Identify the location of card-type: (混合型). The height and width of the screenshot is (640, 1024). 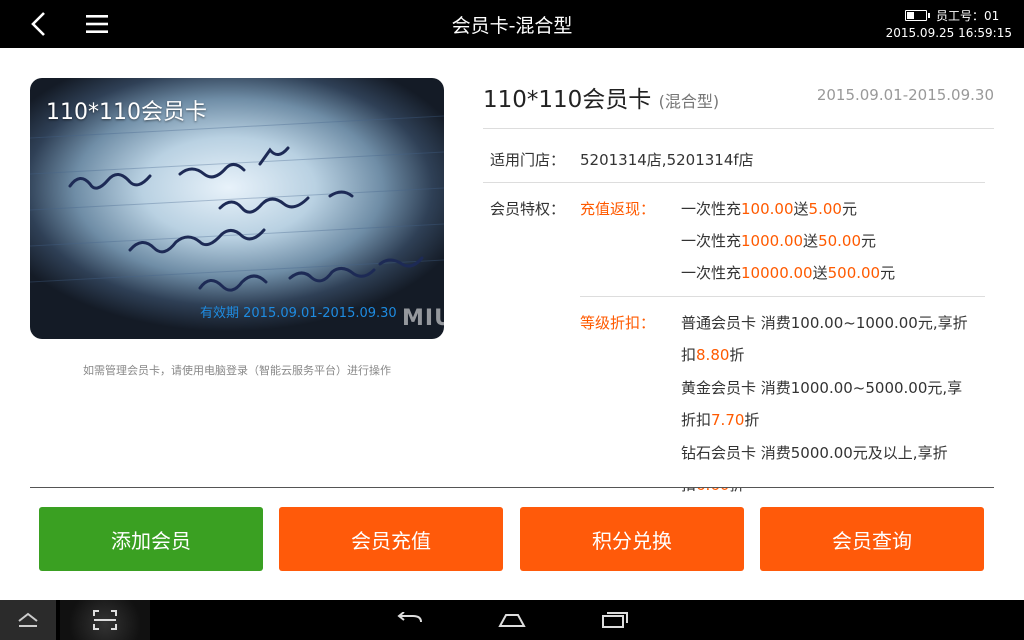
(689, 101).